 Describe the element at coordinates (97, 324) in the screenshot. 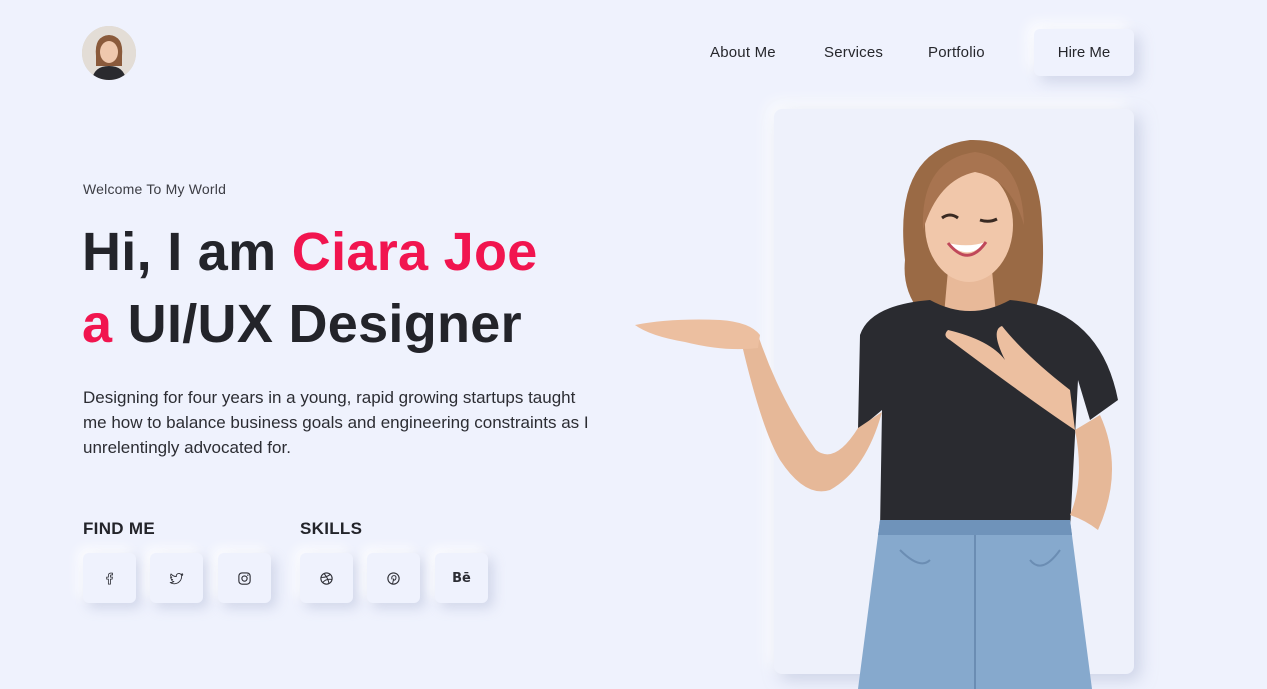

I see `headline-article: a` at that location.